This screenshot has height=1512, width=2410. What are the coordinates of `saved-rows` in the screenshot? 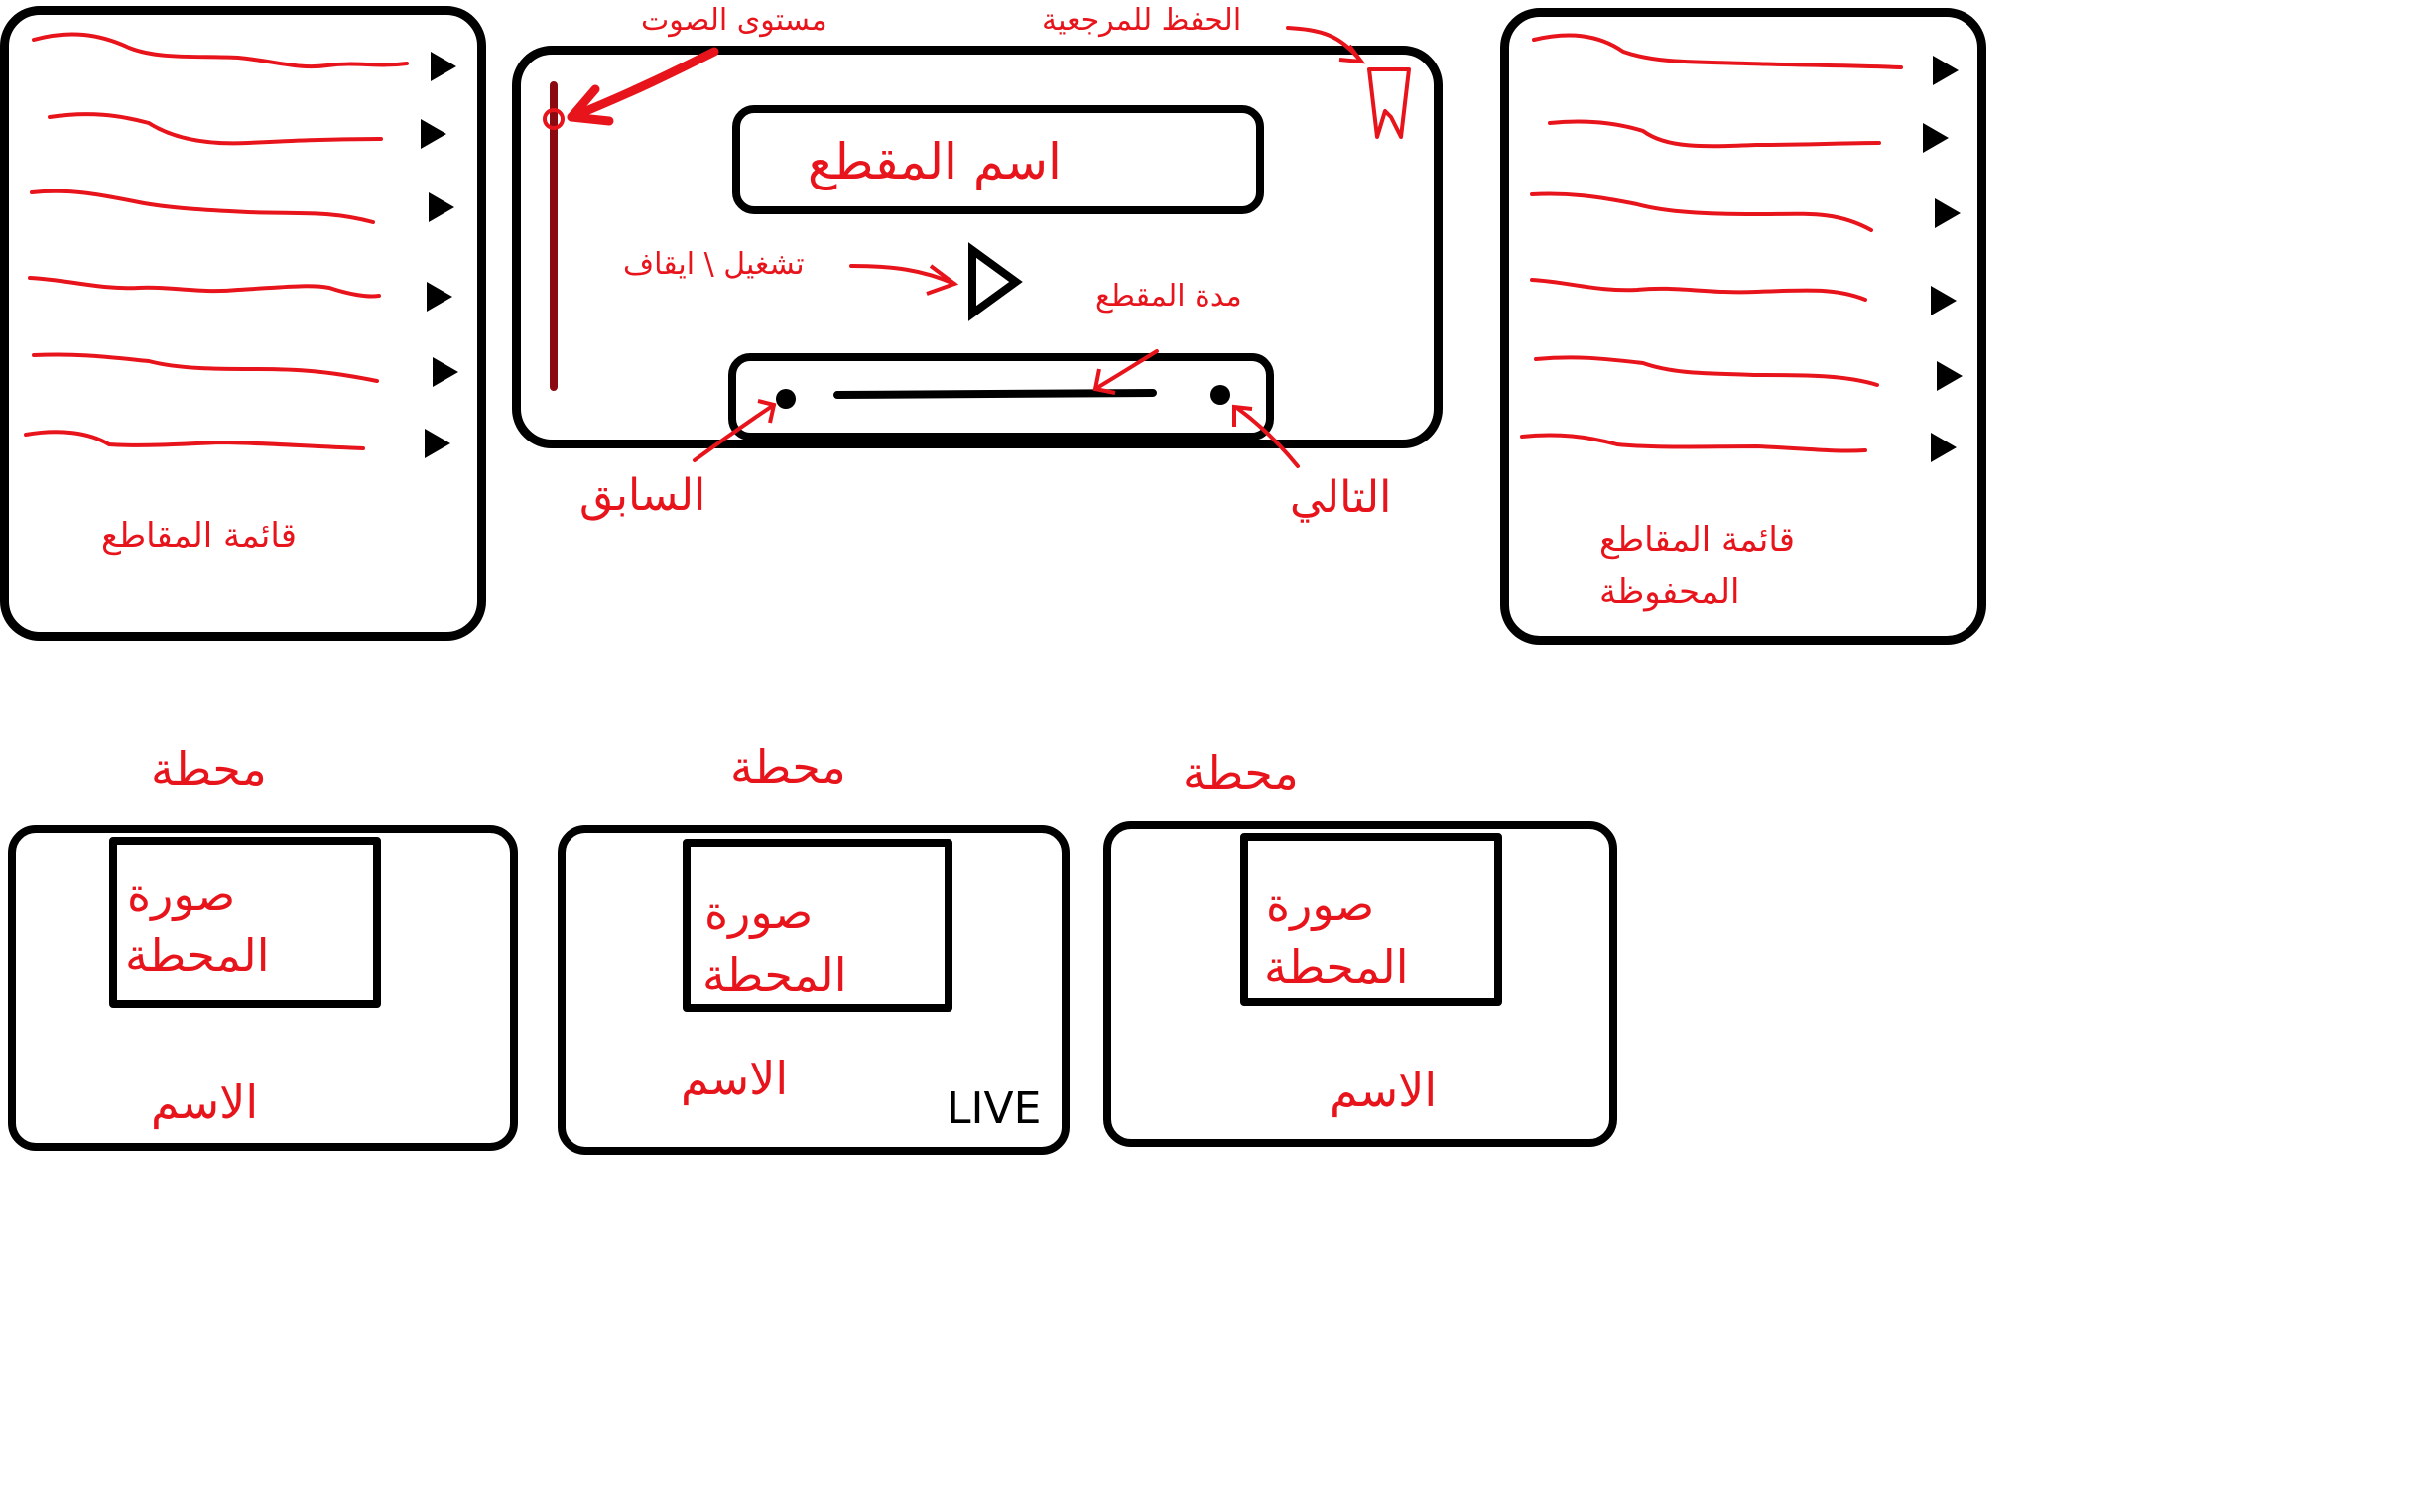 It's located at (1711, 243).